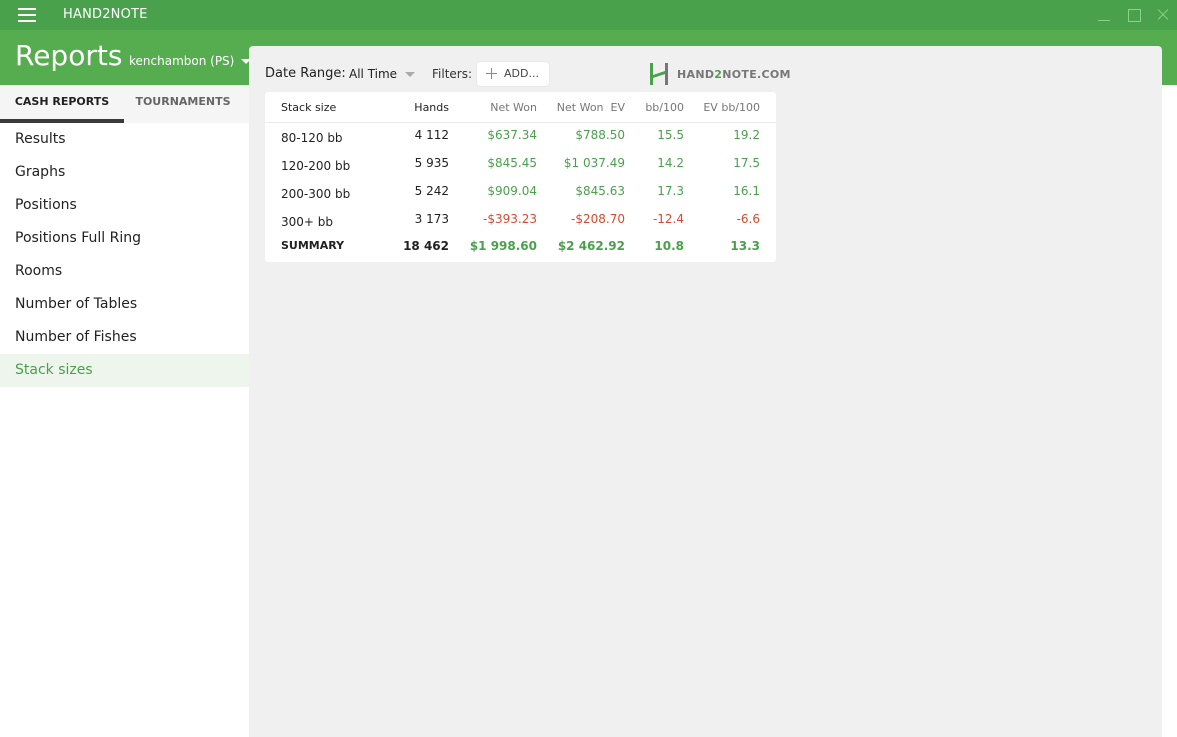 The image size is (1177, 737). I want to click on date-range-label: Date Range:, so click(305, 73).